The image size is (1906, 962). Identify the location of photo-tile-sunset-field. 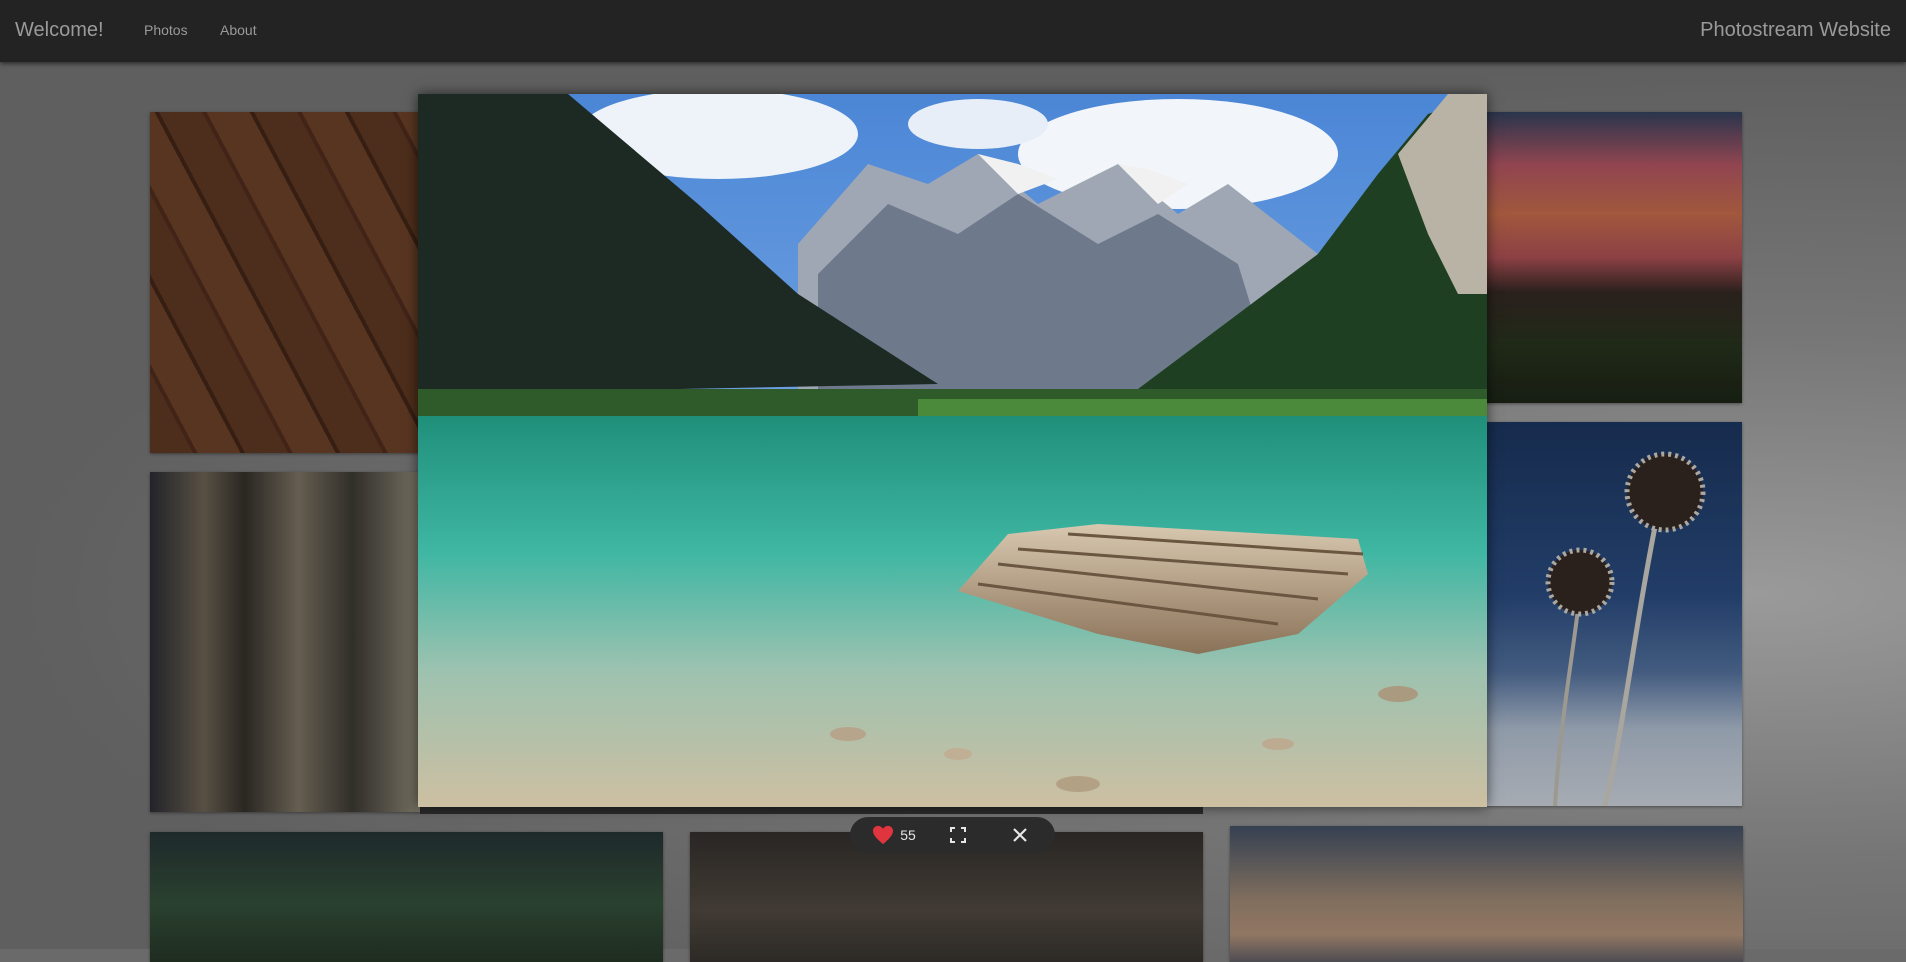
(1613, 257).